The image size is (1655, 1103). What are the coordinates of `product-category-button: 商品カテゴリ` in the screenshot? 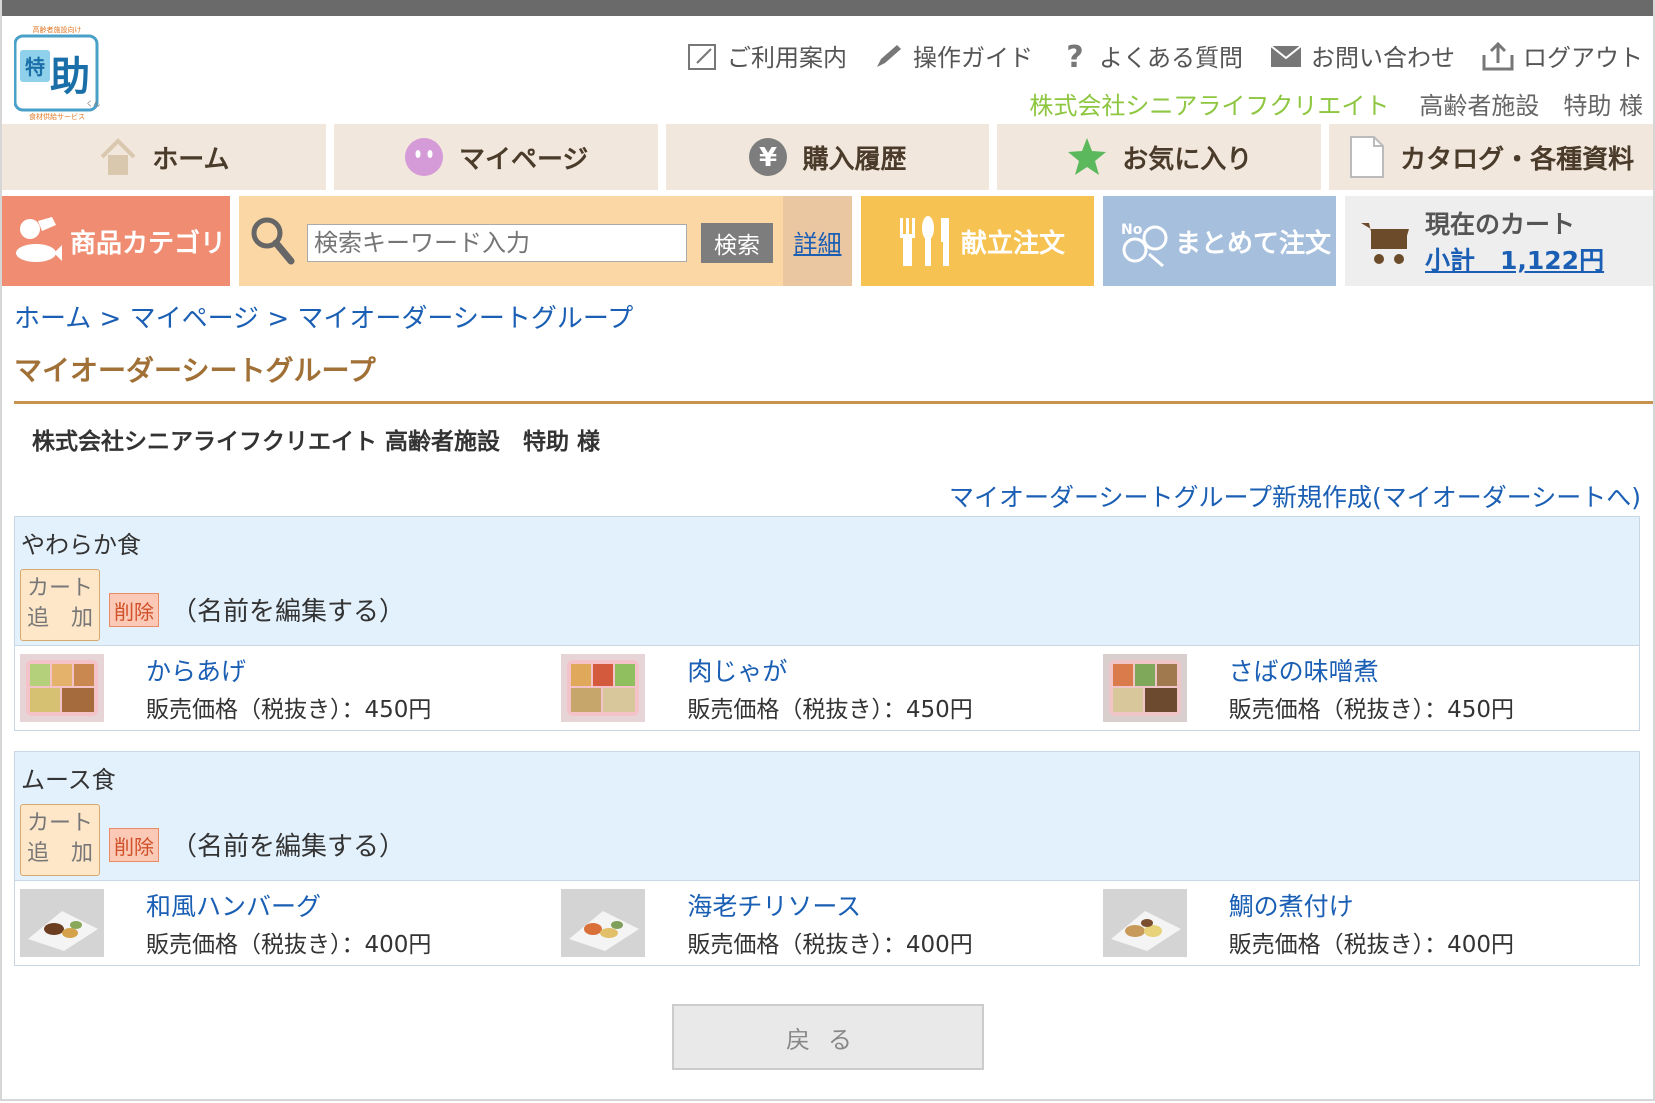 It's located at (116, 241).